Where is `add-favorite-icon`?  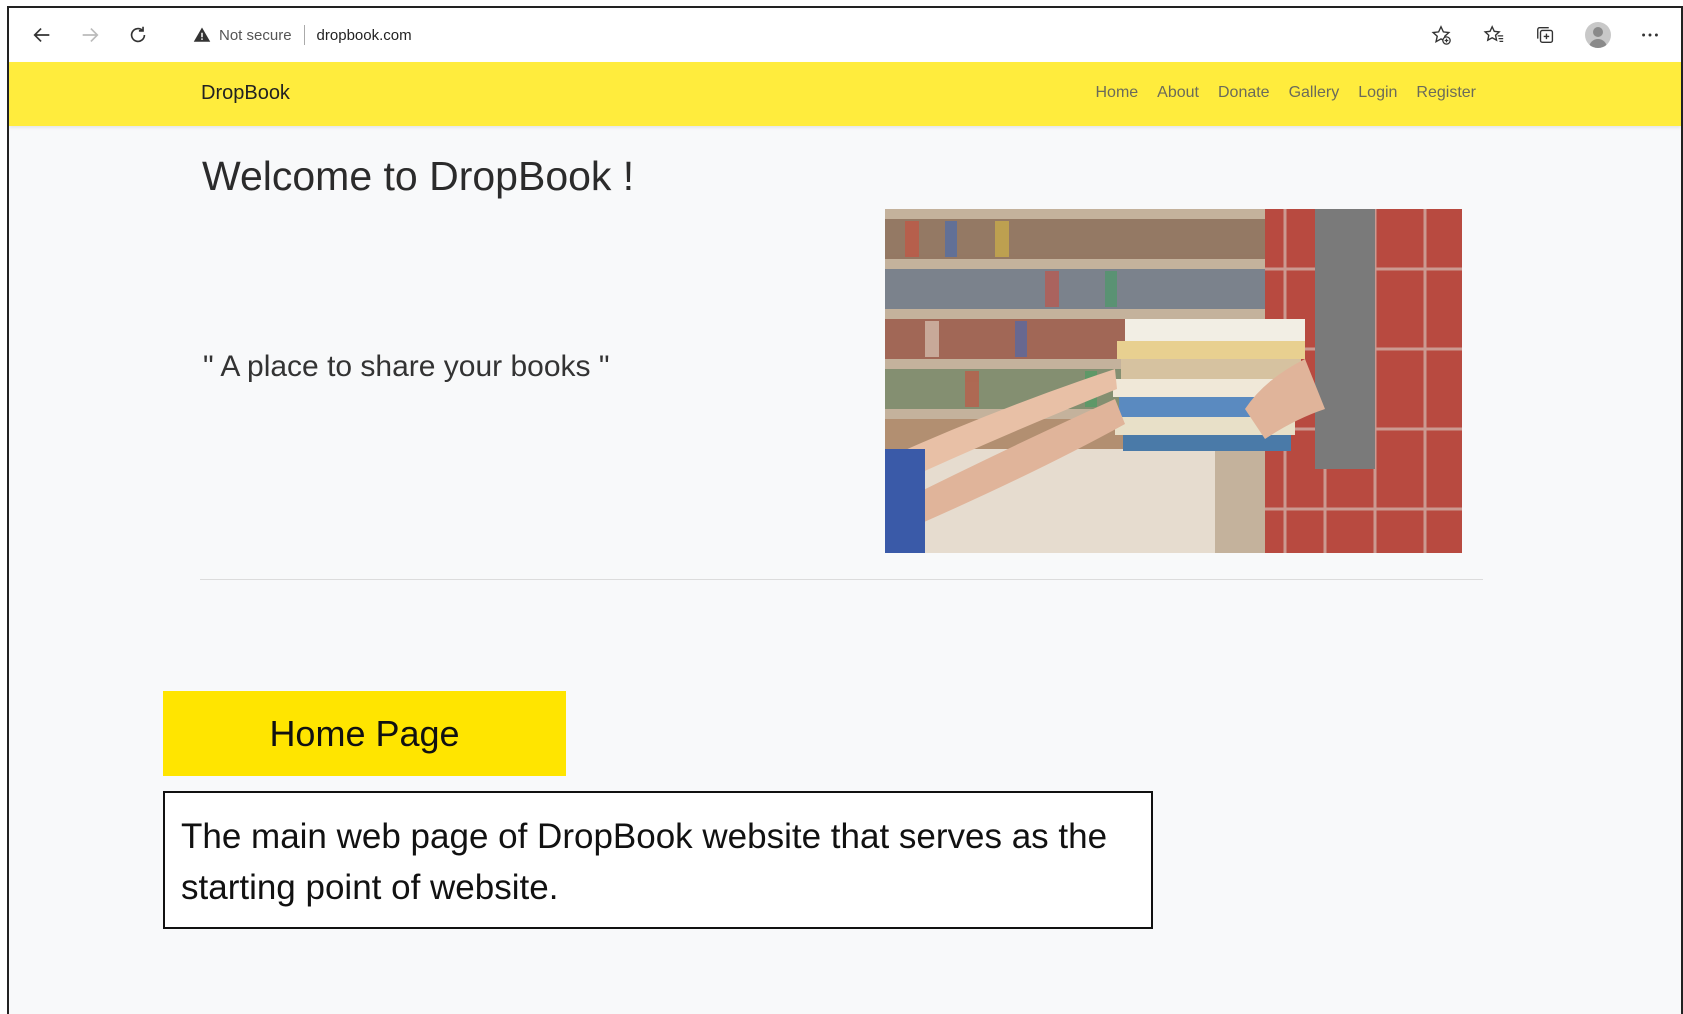
add-favorite-icon is located at coordinates (1441, 35).